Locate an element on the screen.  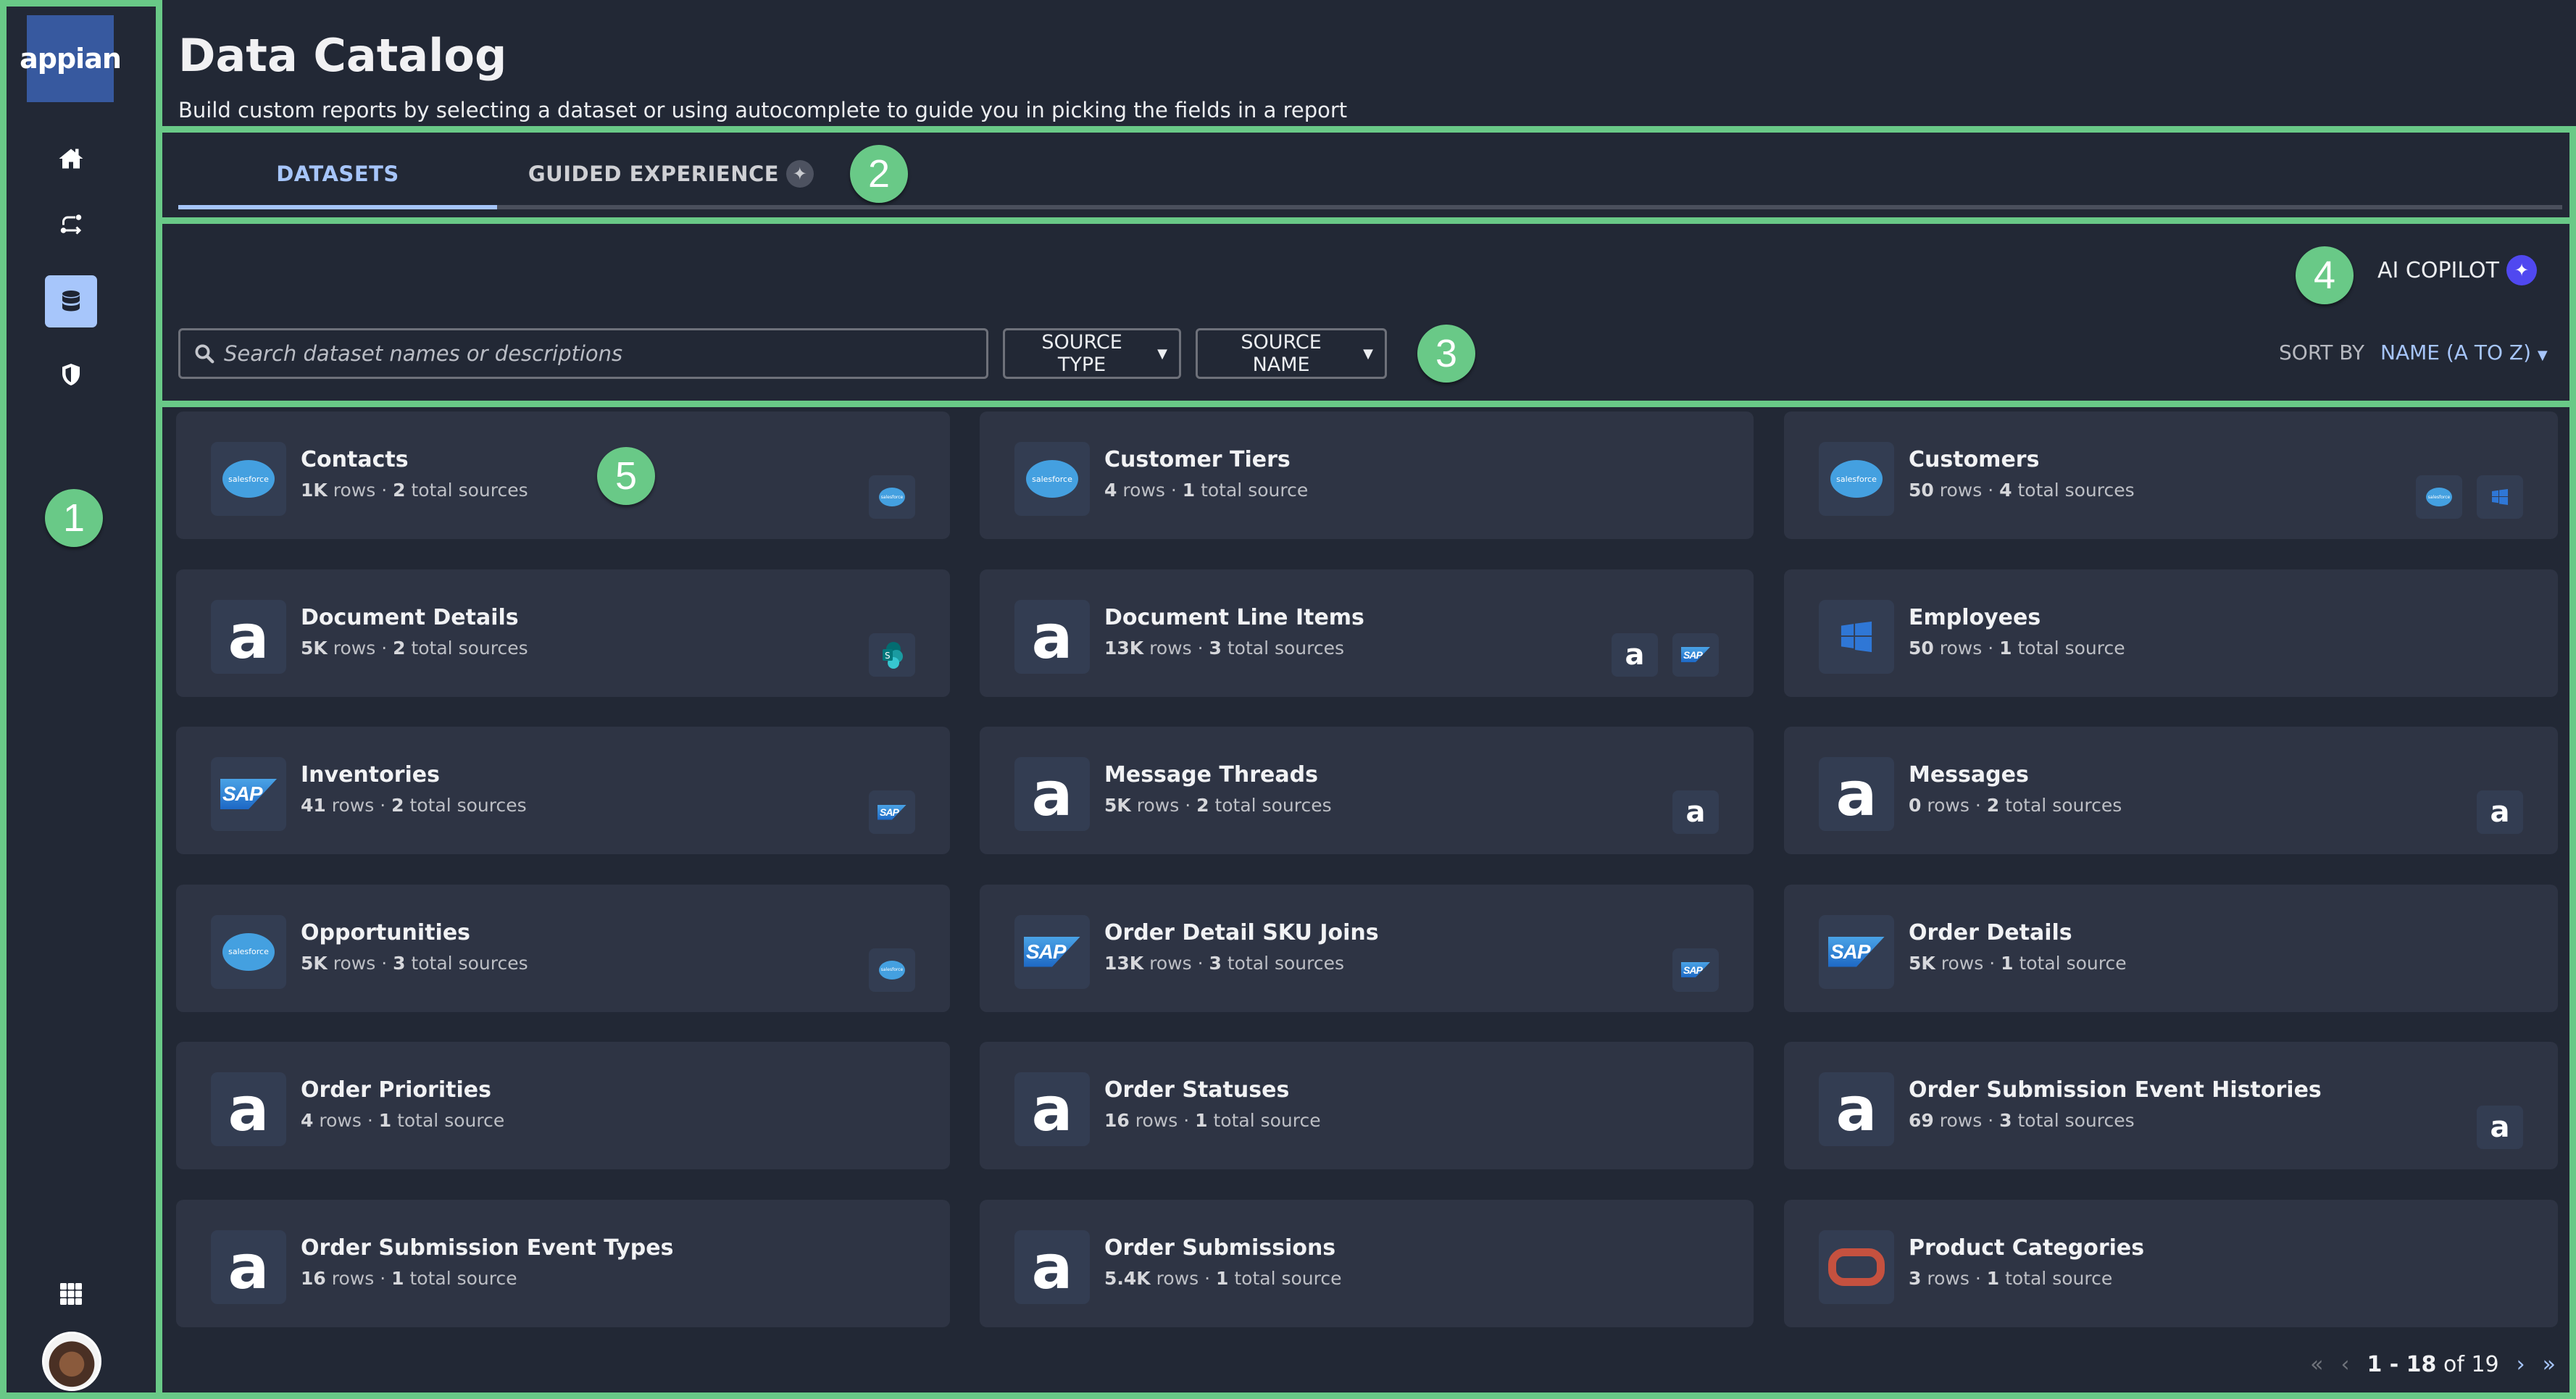
source-name-filter: SOURCE NAME ▼ is located at coordinates (1291, 354).